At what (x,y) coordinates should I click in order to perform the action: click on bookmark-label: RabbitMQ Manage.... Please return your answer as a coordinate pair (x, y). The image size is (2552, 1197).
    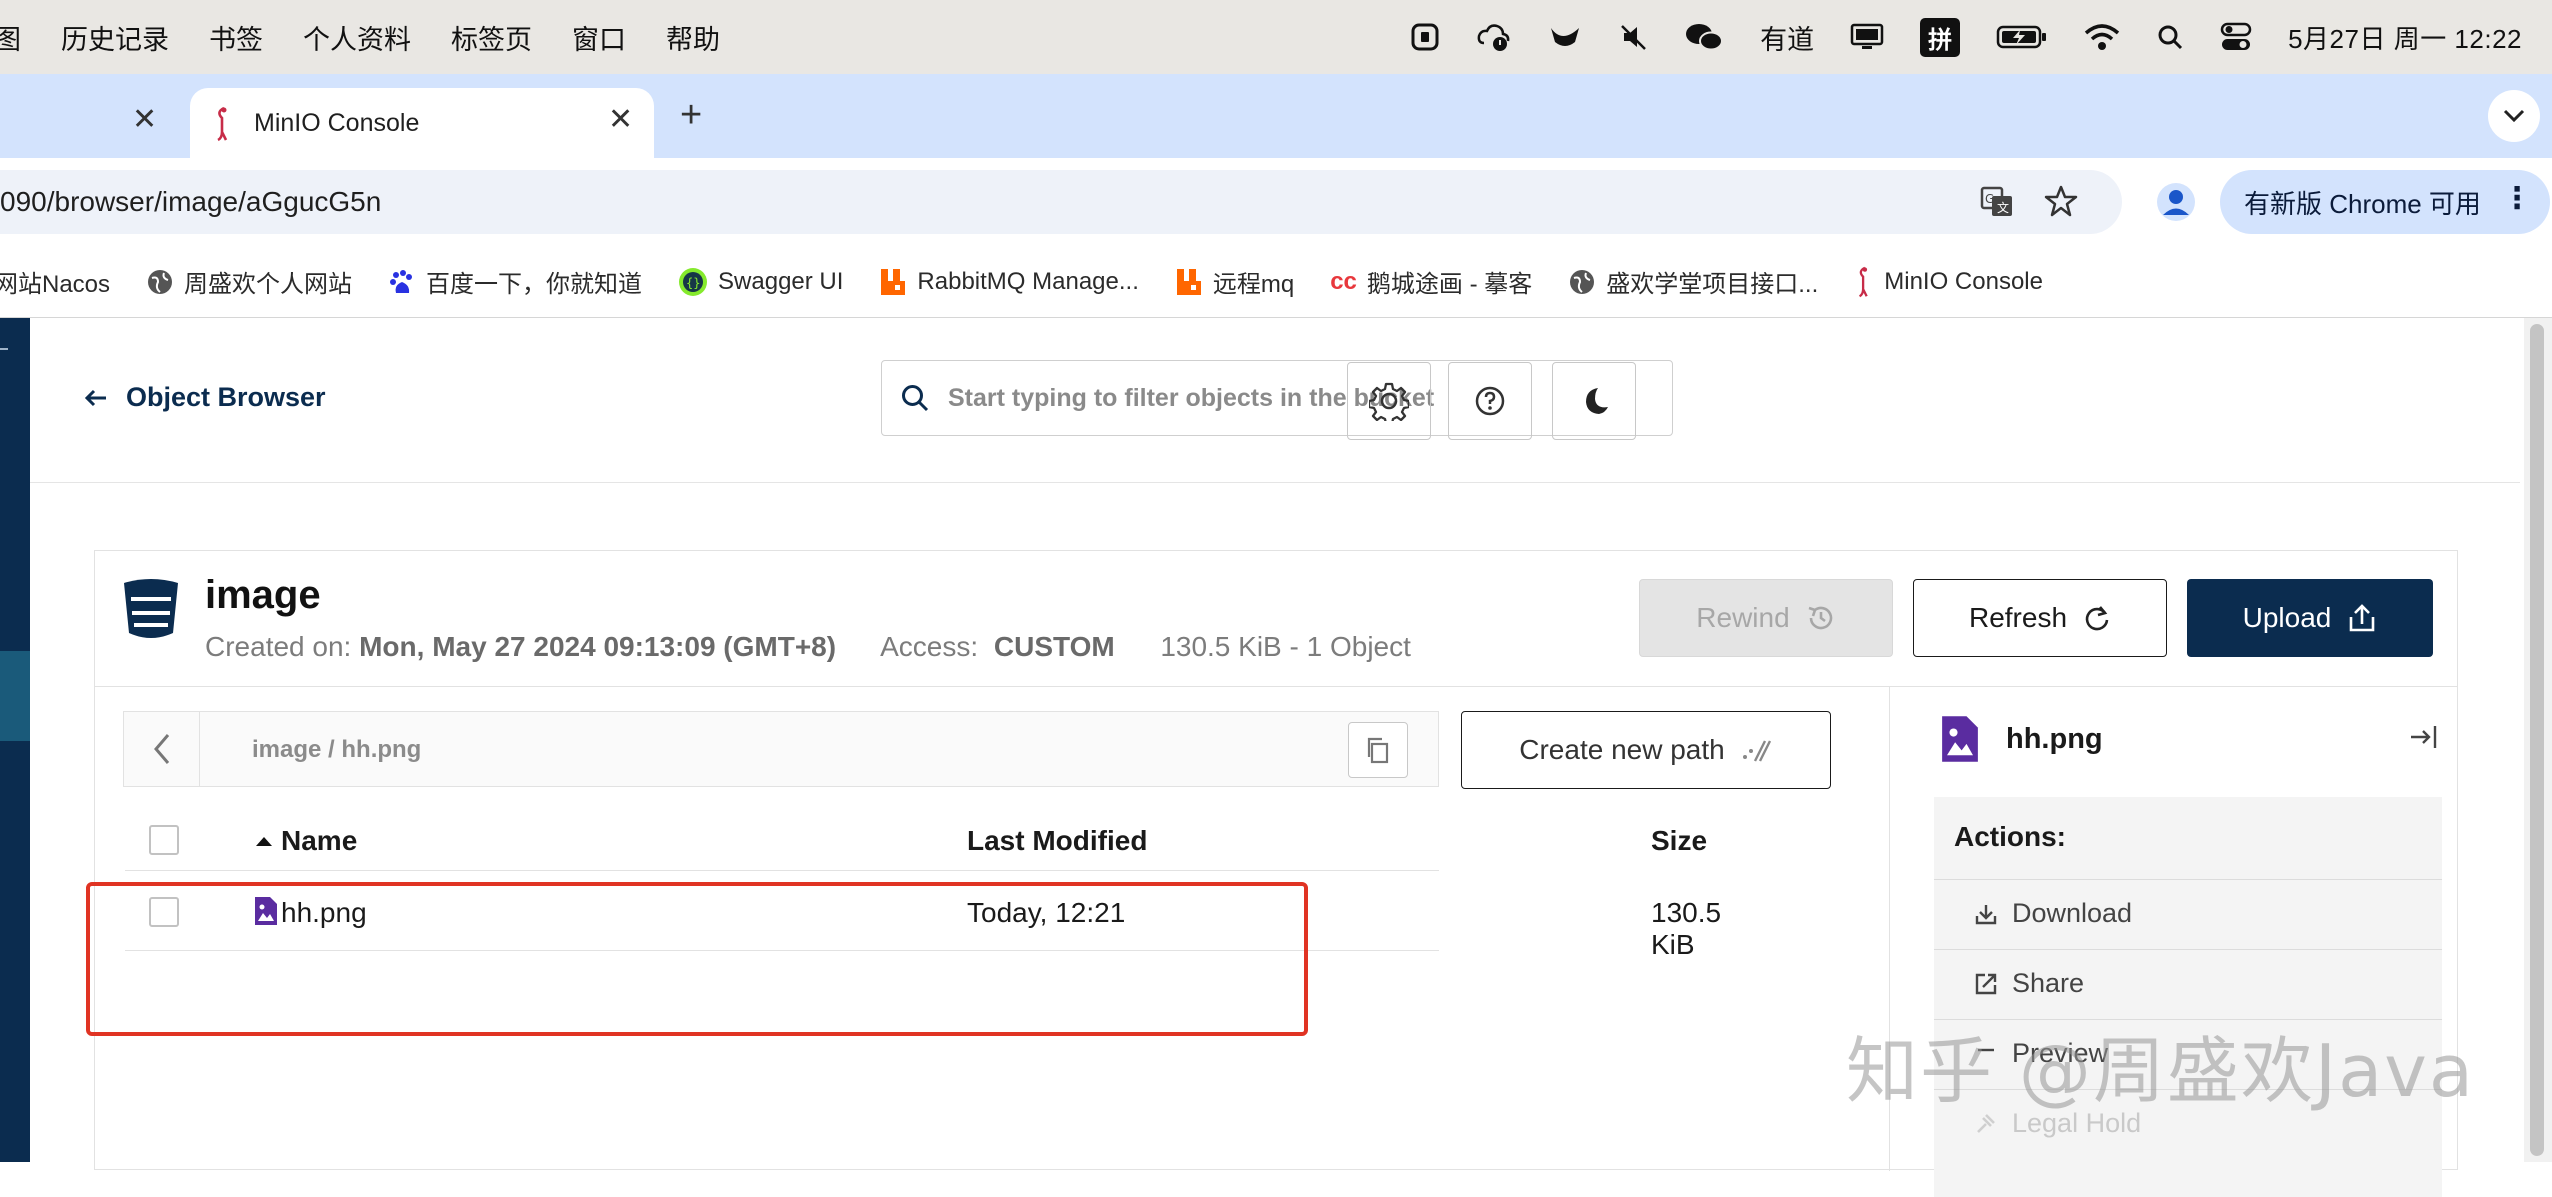
    Looking at the image, I should click on (1028, 281).